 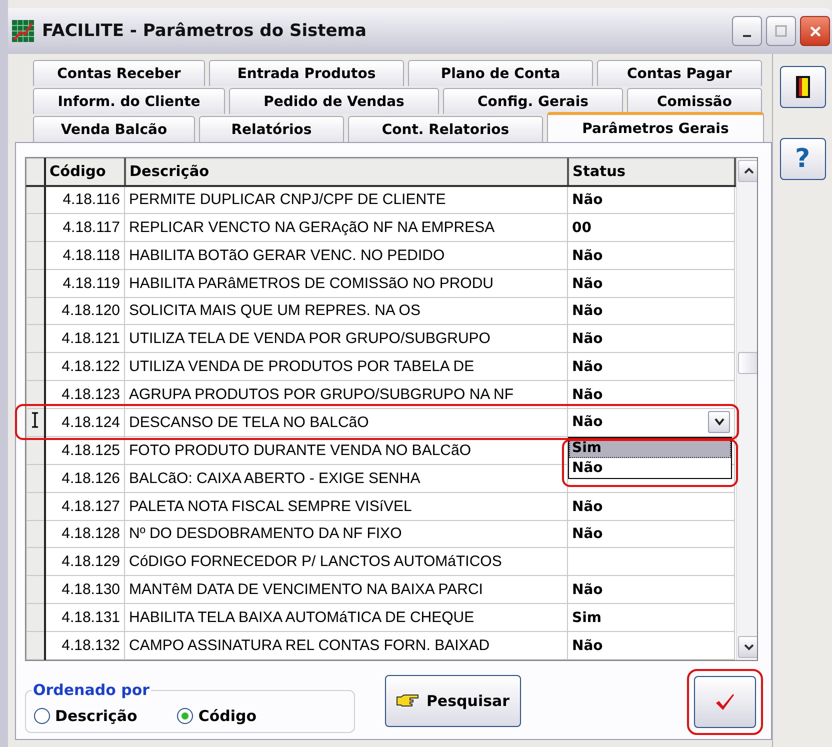 I want to click on tab: Contas Receber, so click(x=119, y=73).